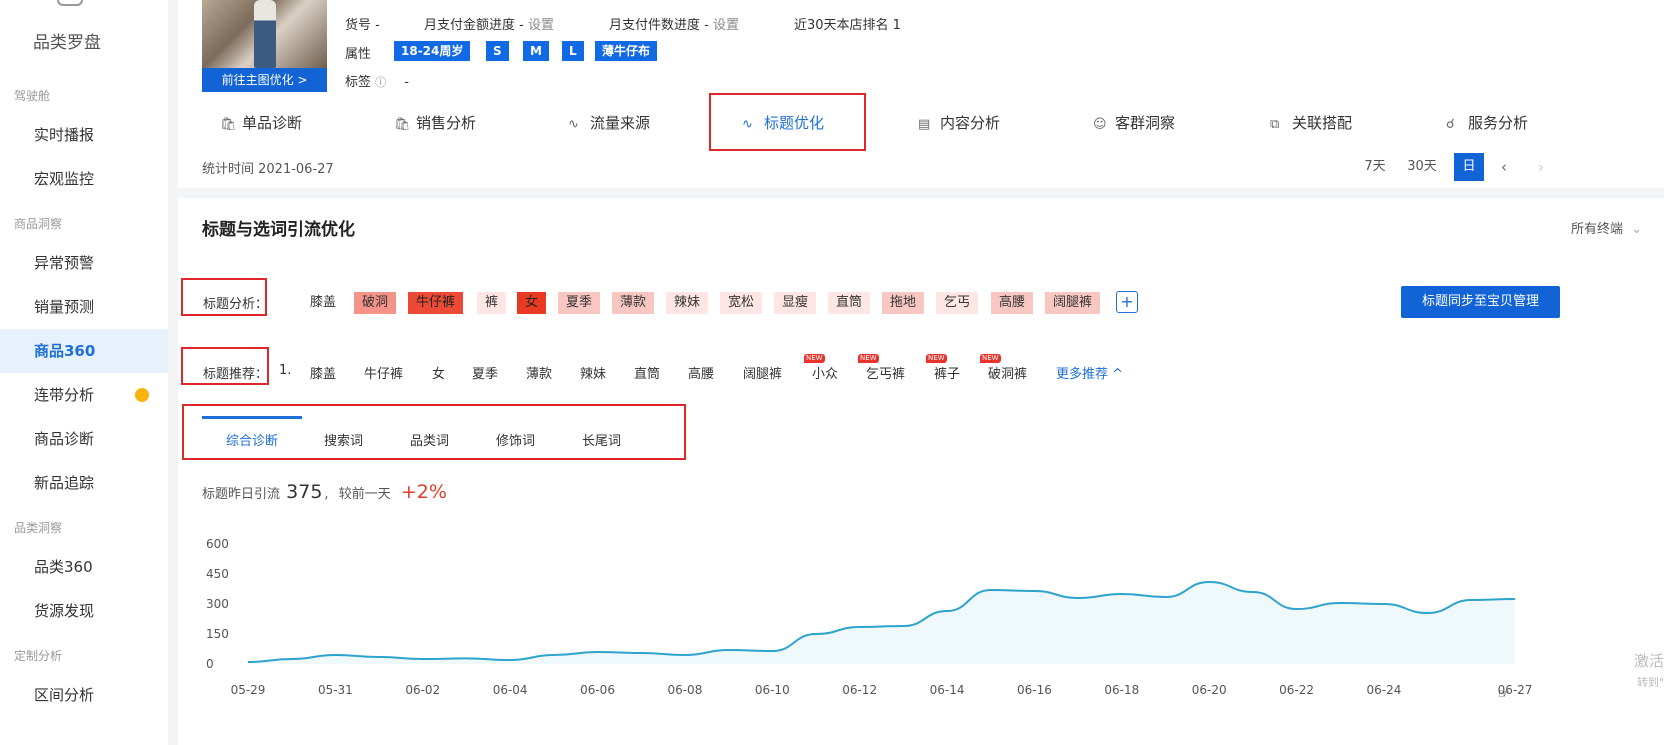  Describe the element at coordinates (84, 567) in the screenshot. I see `sidebar-item-category-360: 品类360` at that location.